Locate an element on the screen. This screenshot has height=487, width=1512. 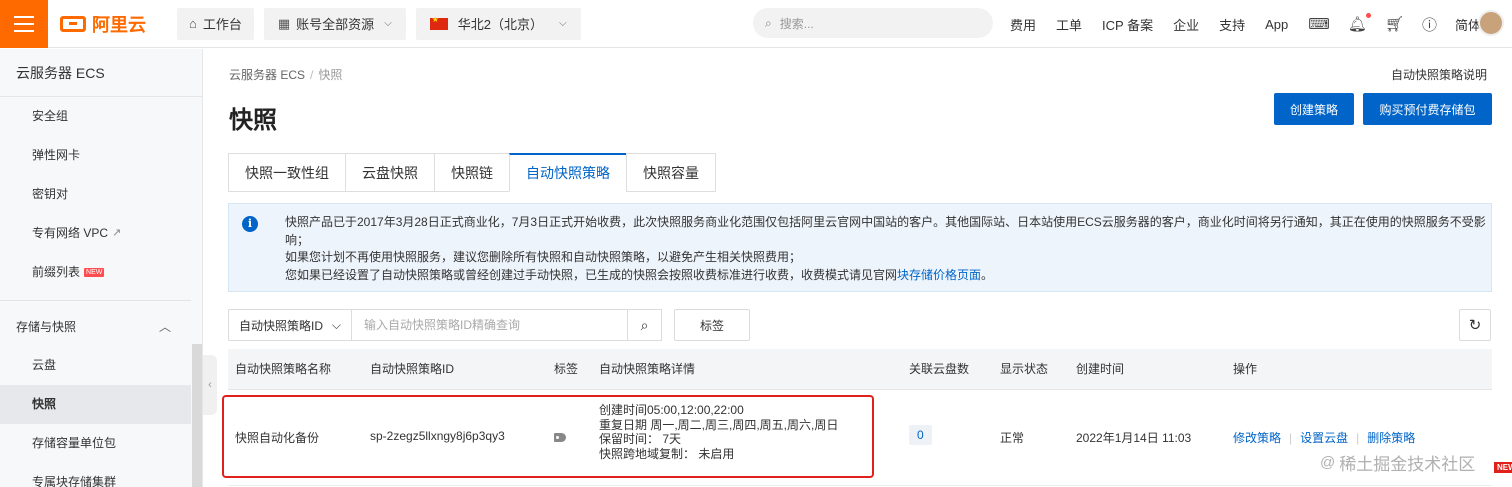
search-icon: ⌕ is located at coordinates (768, 22).